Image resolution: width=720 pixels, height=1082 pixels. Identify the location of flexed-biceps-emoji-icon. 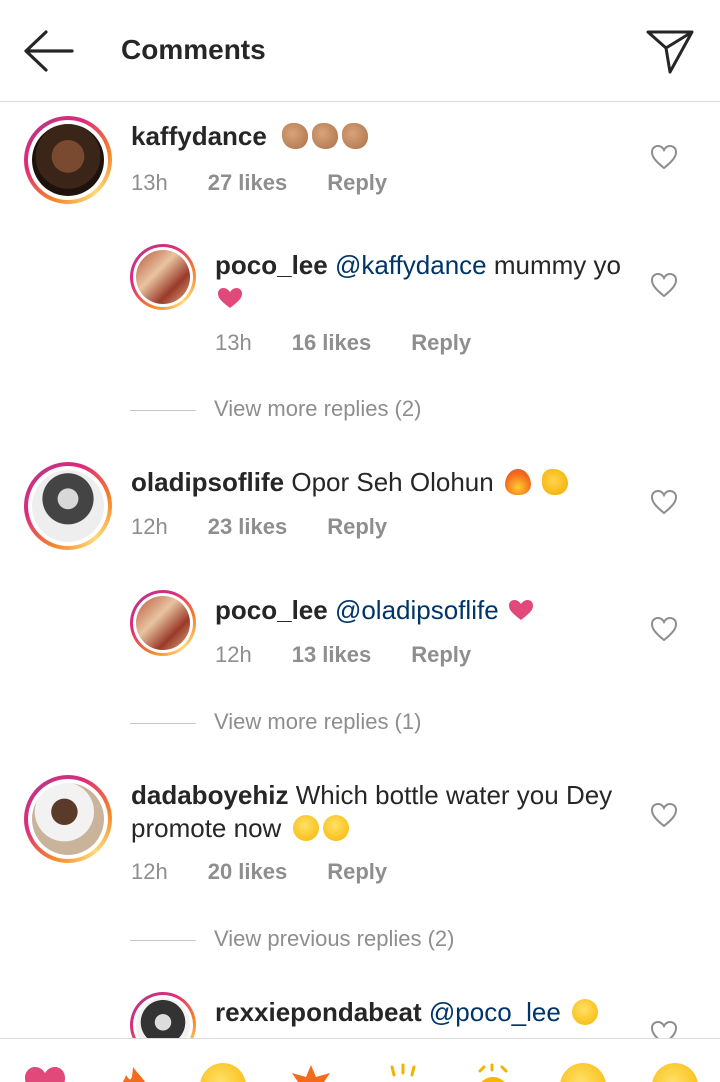
(555, 482).